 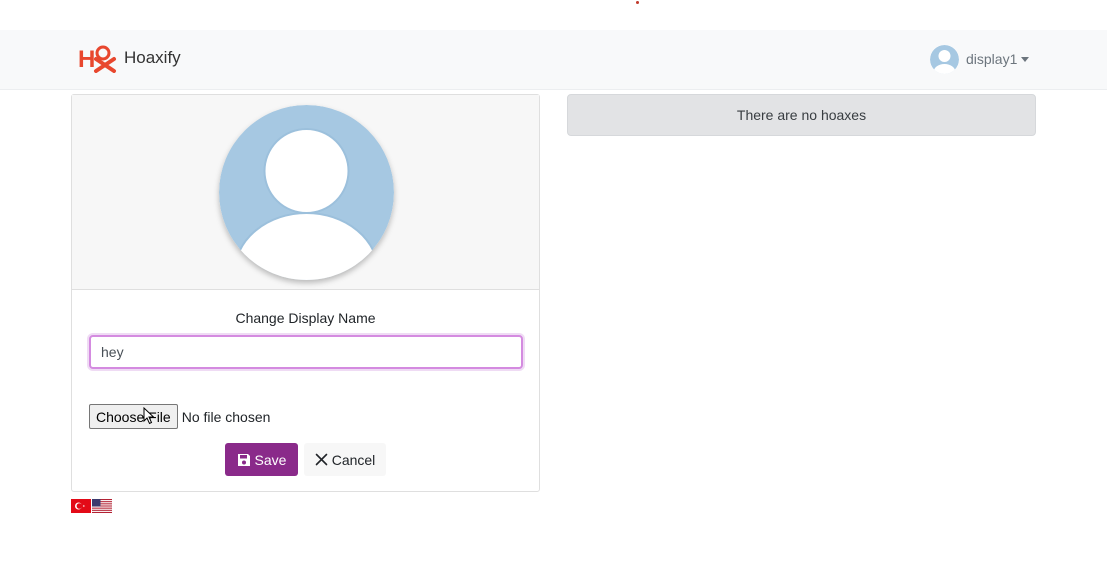 I want to click on svg-text: H, so click(x=86, y=59).